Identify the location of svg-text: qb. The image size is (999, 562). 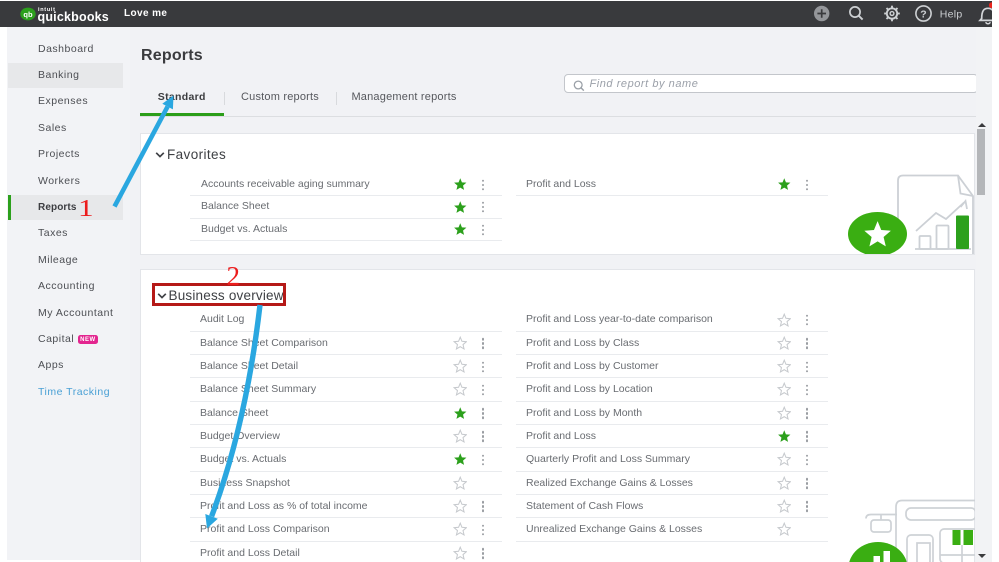
(28, 13).